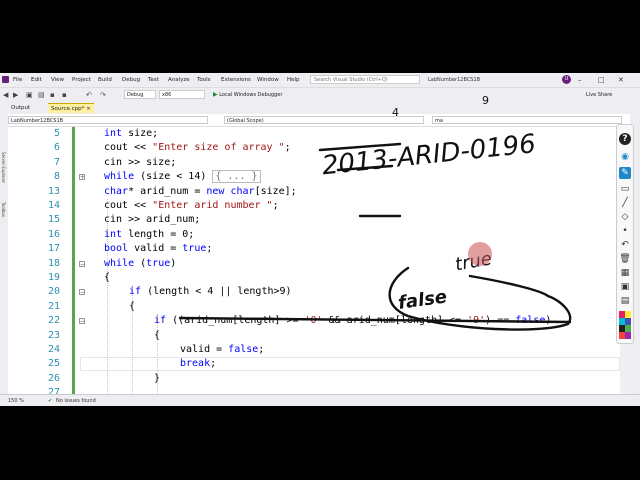  What do you see at coordinates (81, 80) in the screenshot?
I see `menu-project: Project` at bounding box center [81, 80].